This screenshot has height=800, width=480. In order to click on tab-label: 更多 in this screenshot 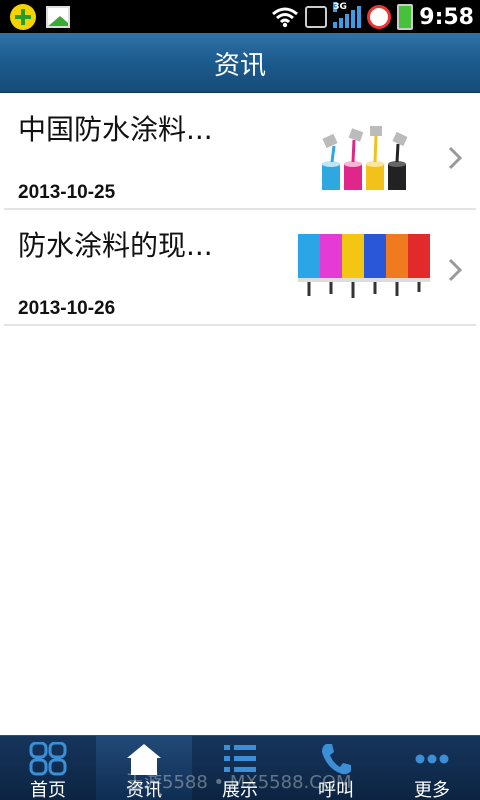, I will do `click(432, 790)`.